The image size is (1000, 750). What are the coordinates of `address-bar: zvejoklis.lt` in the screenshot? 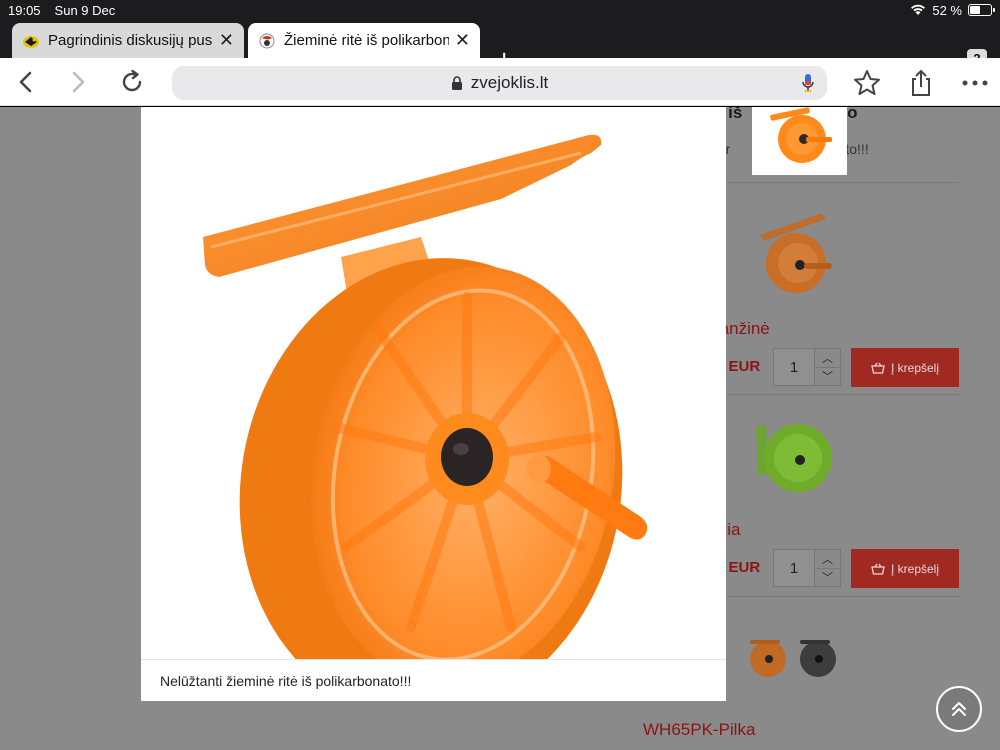 It's located at (499, 83).